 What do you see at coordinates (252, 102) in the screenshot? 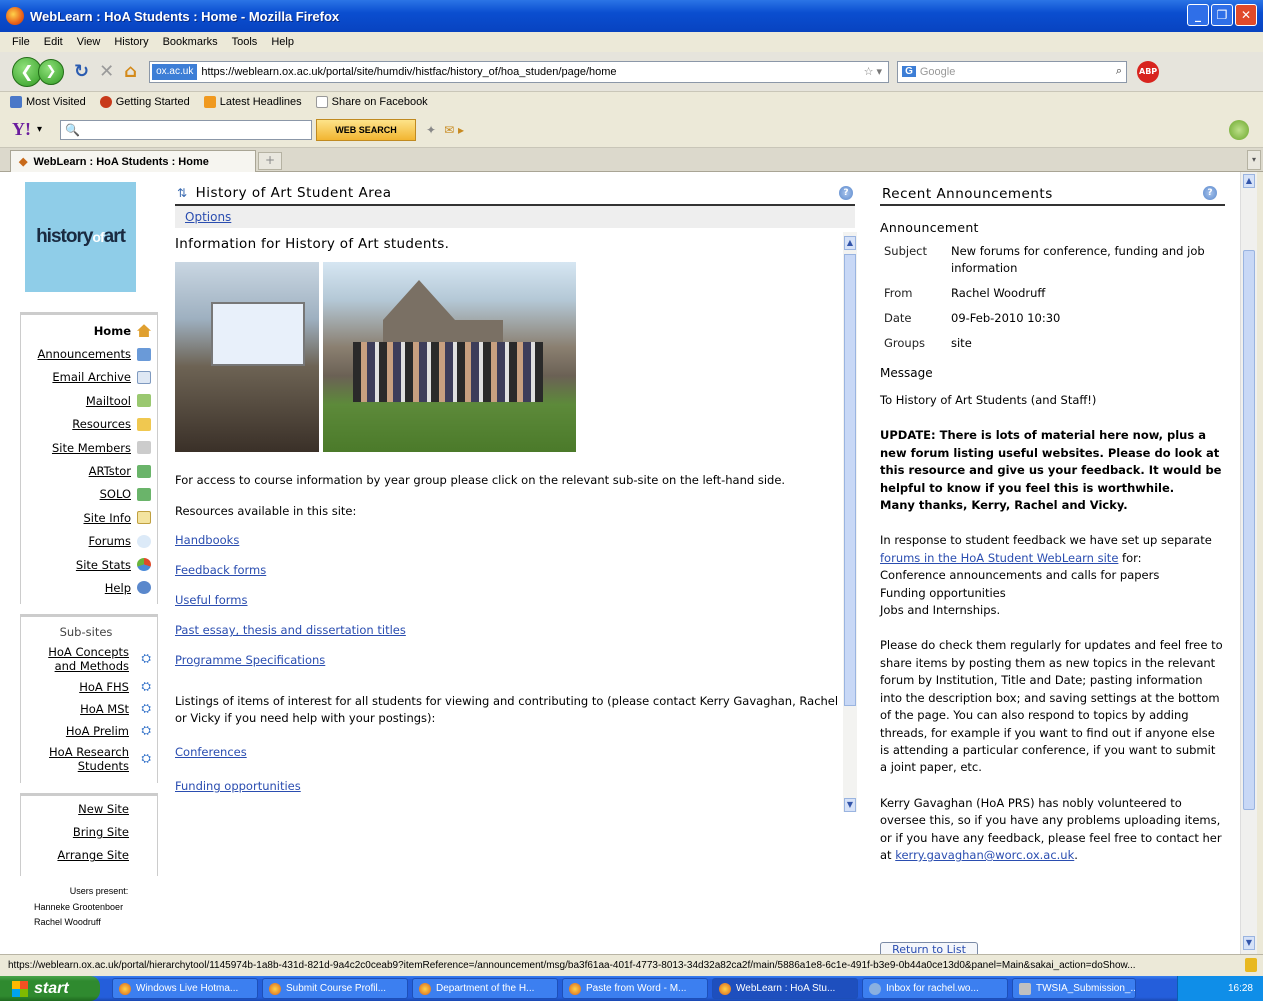
I see `bookmark-latest-headlines: Latest Headlines` at bounding box center [252, 102].